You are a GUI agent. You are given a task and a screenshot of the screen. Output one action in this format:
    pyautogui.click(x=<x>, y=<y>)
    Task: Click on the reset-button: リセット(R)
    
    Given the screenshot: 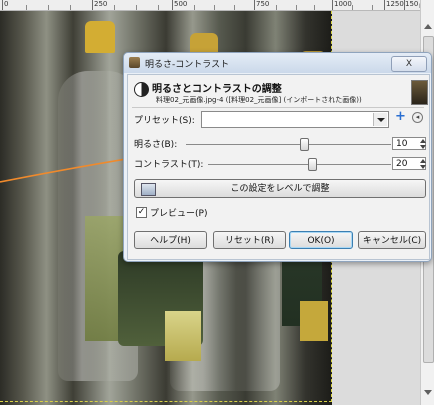 What is the action you would take?
    pyautogui.click(x=249, y=240)
    